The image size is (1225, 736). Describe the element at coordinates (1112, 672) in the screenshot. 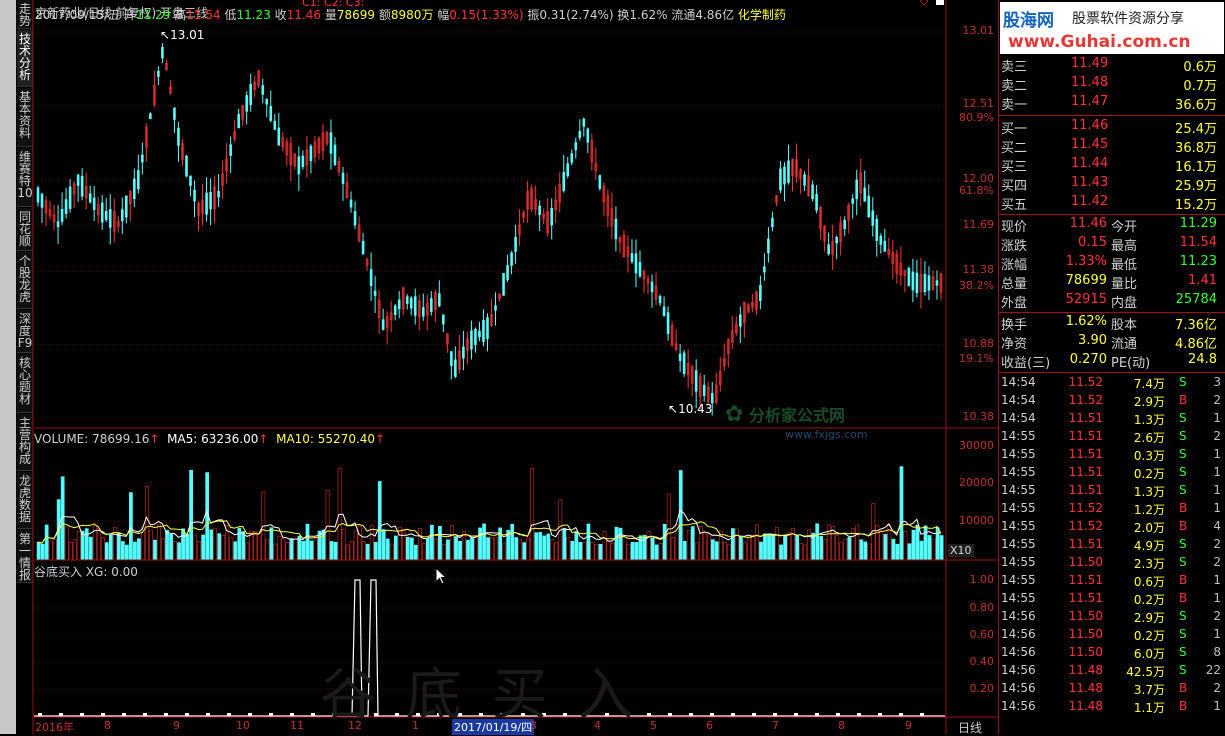

I see `tick-row: 14:56 11.48 42.5万 S 22` at that location.